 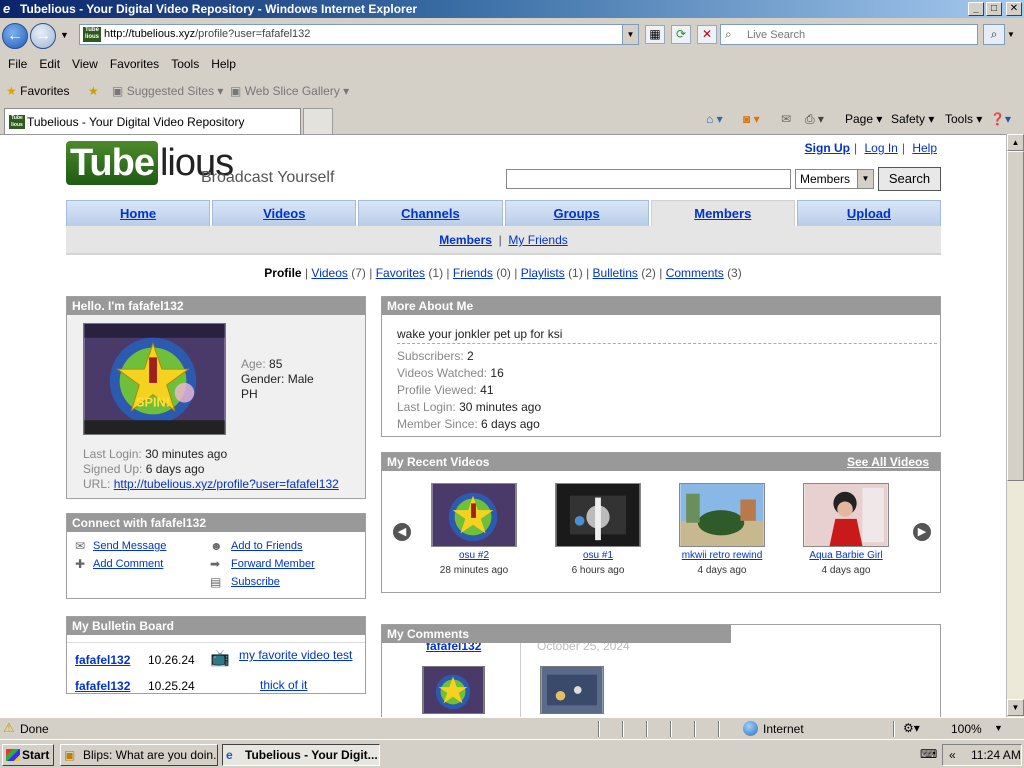 I want to click on scroll-down-icon: ▼, so click(x=1015, y=707).